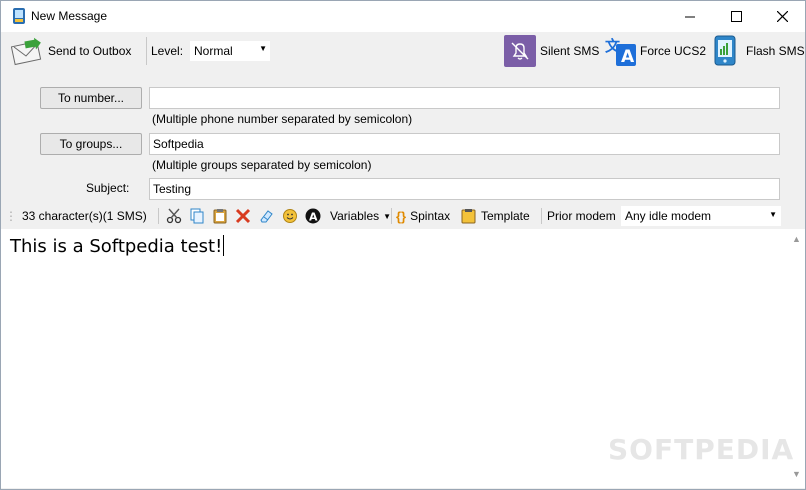 The height and width of the screenshot is (490, 806). I want to click on to-groups-value: Softpedia, so click(178, 144).